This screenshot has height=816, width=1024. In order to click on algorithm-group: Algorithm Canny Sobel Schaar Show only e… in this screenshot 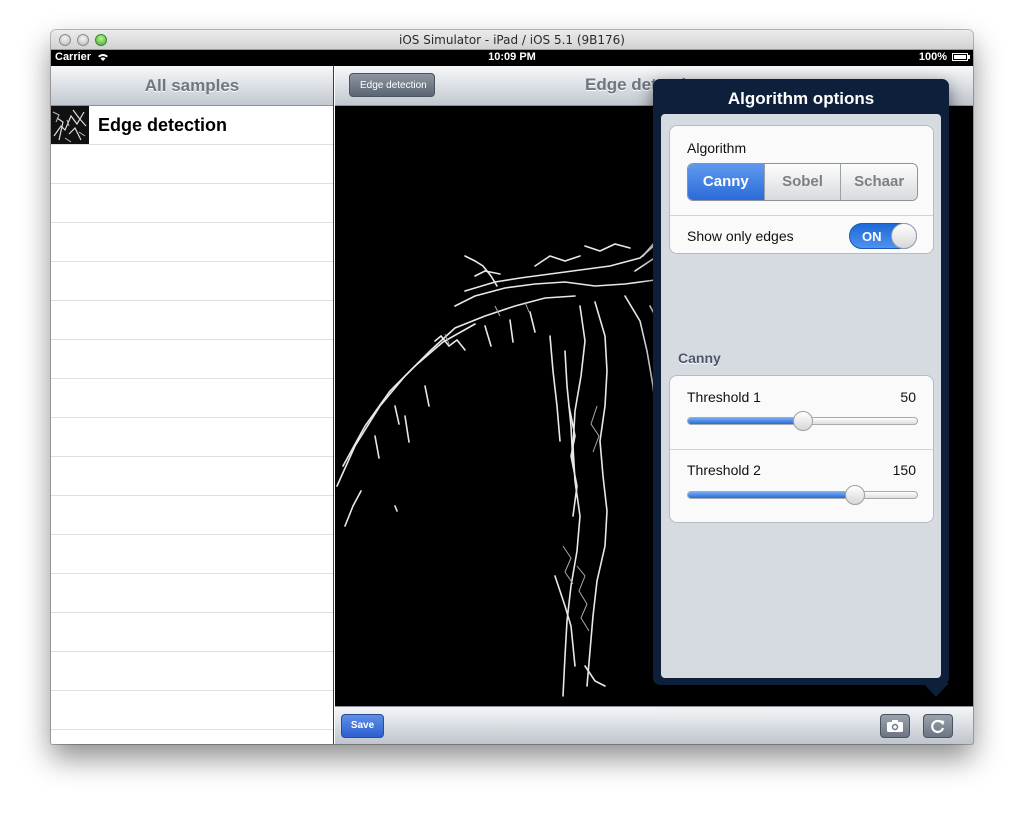, I will do `click(801, 189)`.